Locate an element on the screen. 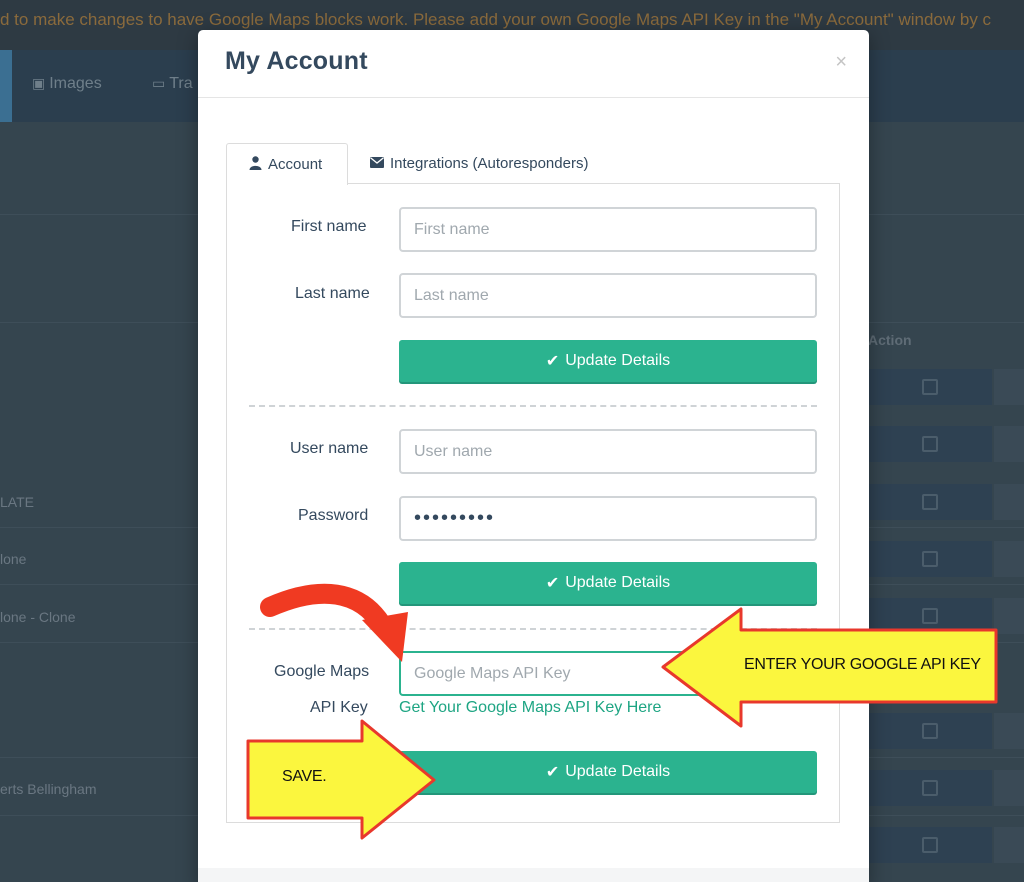 Image resolution: width=1024 pixels, height=882 pixels. password-label: Password is located at coordinates (333, 515).